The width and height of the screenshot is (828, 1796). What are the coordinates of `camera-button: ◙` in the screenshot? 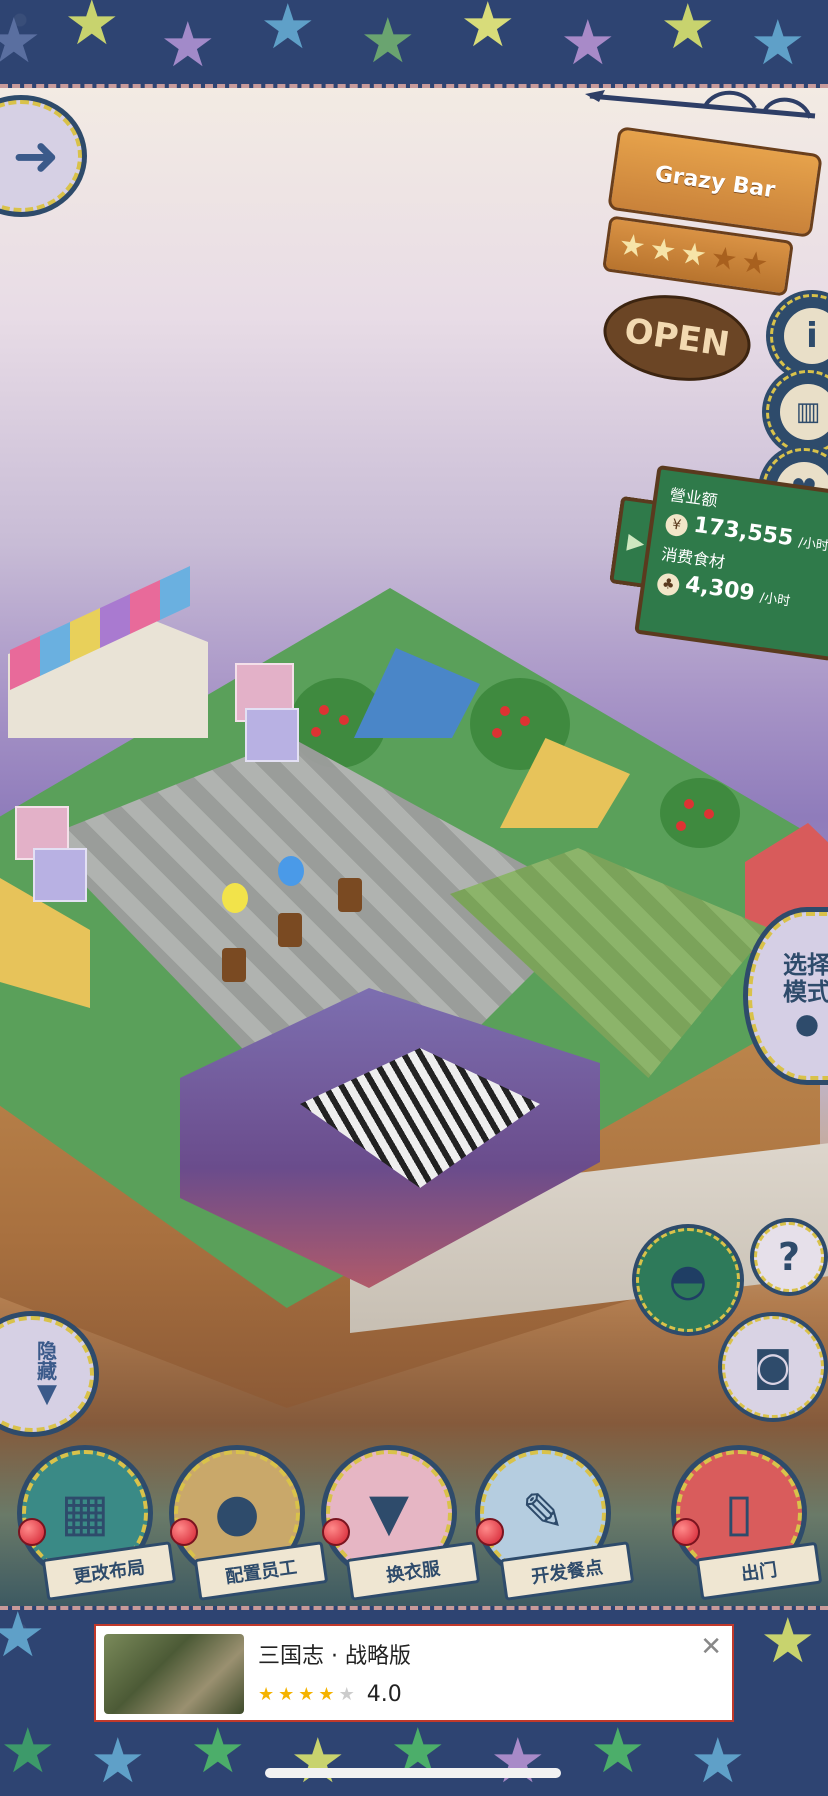 It's located at (773, 1367).